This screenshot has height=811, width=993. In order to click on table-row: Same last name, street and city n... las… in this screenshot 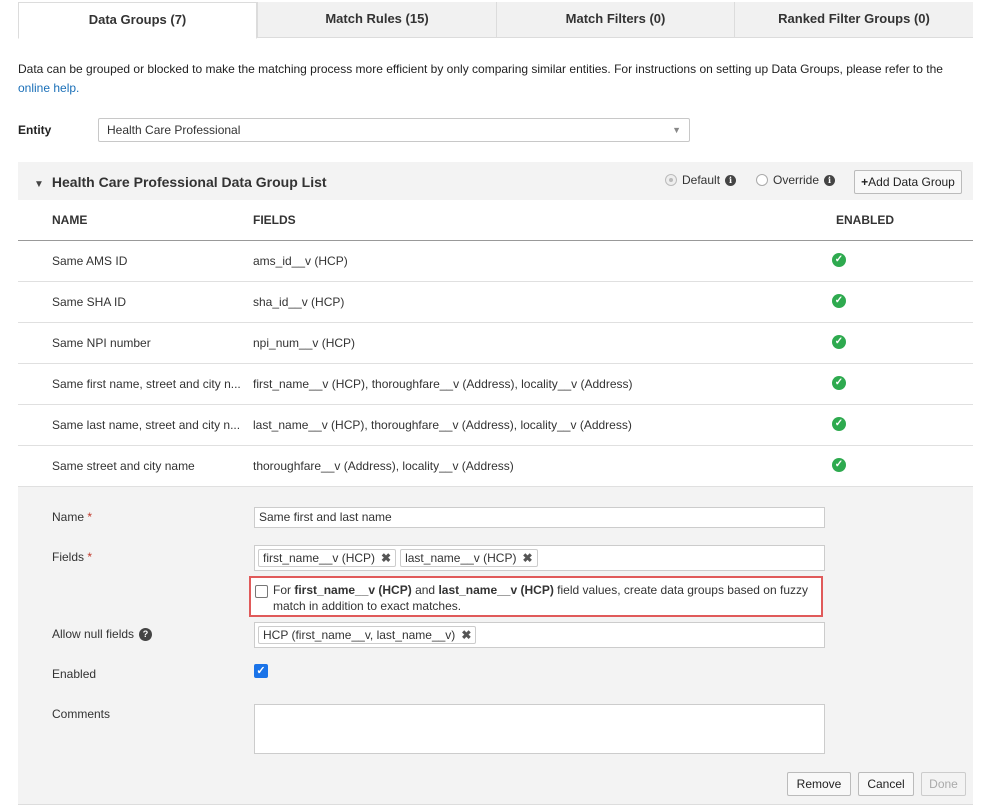, I will do `click(495, 425)`.